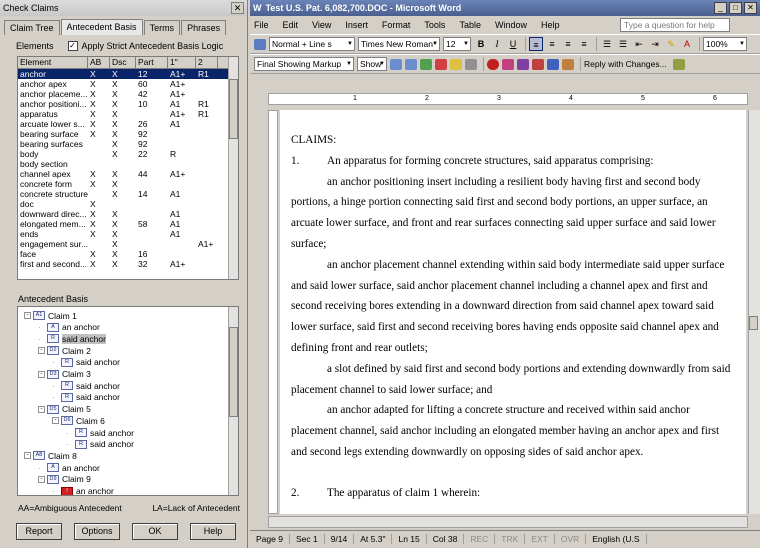 This screenshot has width=760, height=548. I want to click on tree-node: - D9 Claim 9, so click(64, 479).